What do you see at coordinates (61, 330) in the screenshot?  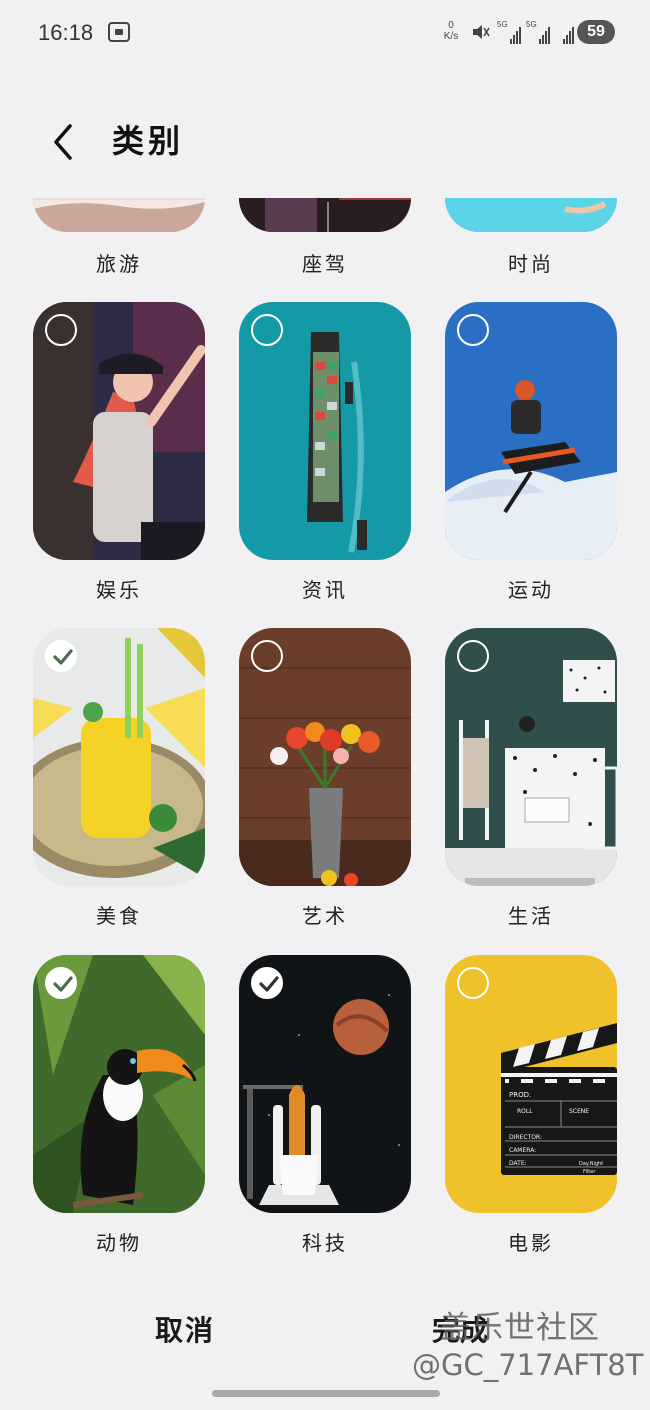 I see `select-toggle-entertainment` at bounding box center [61, 330].